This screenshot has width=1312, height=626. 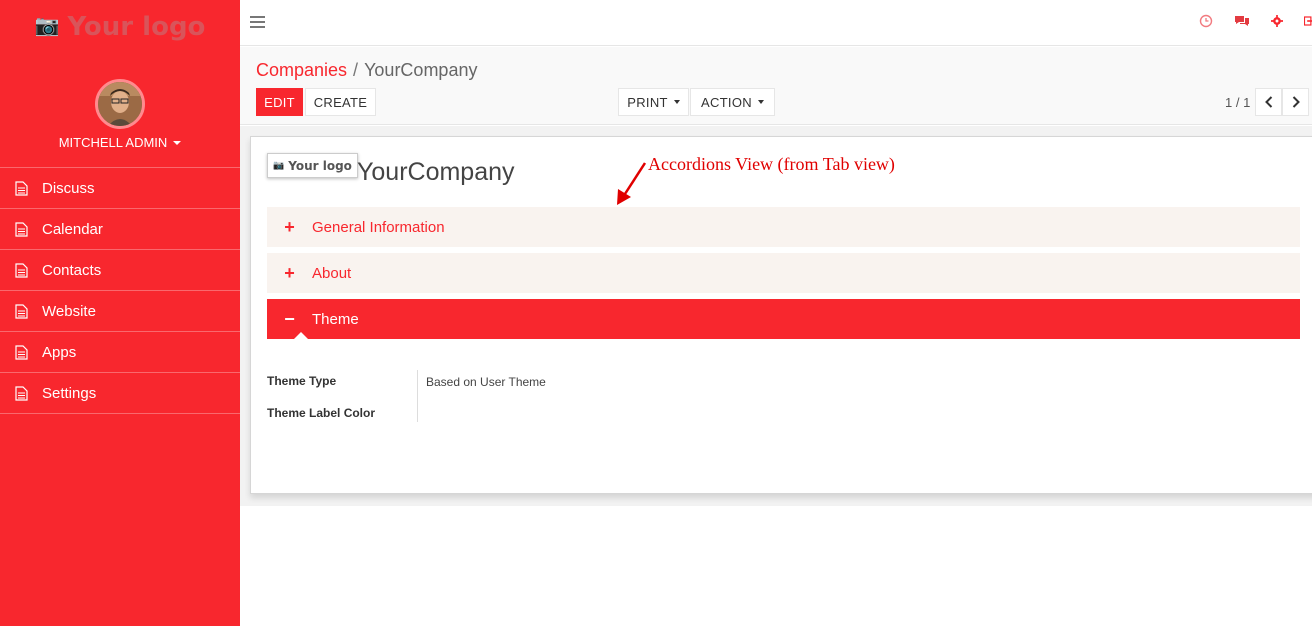 I want to click on sidebar-item-website: Website, so click(x=120, y=311).